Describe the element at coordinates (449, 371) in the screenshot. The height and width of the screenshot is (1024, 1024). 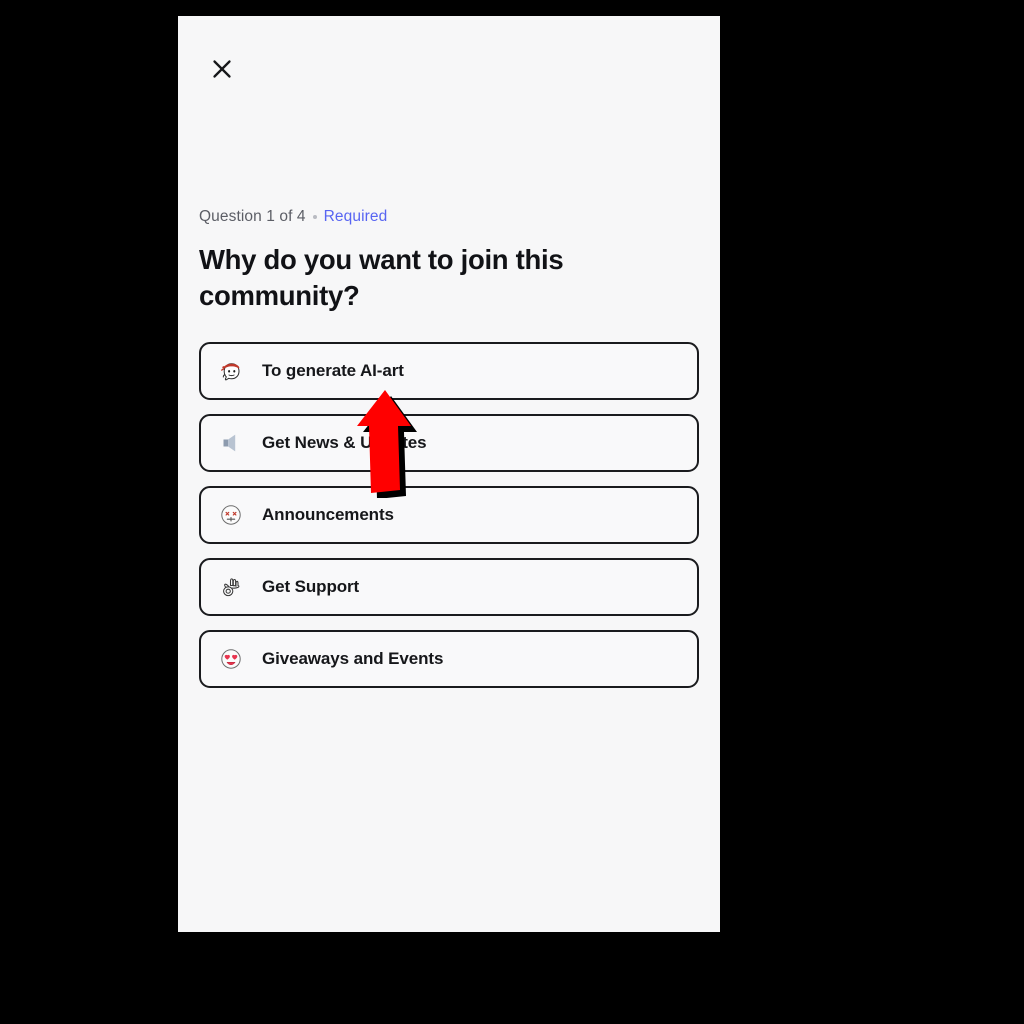
I see `option-row-to-generate-ai-art: To generate AI-art` at that location.